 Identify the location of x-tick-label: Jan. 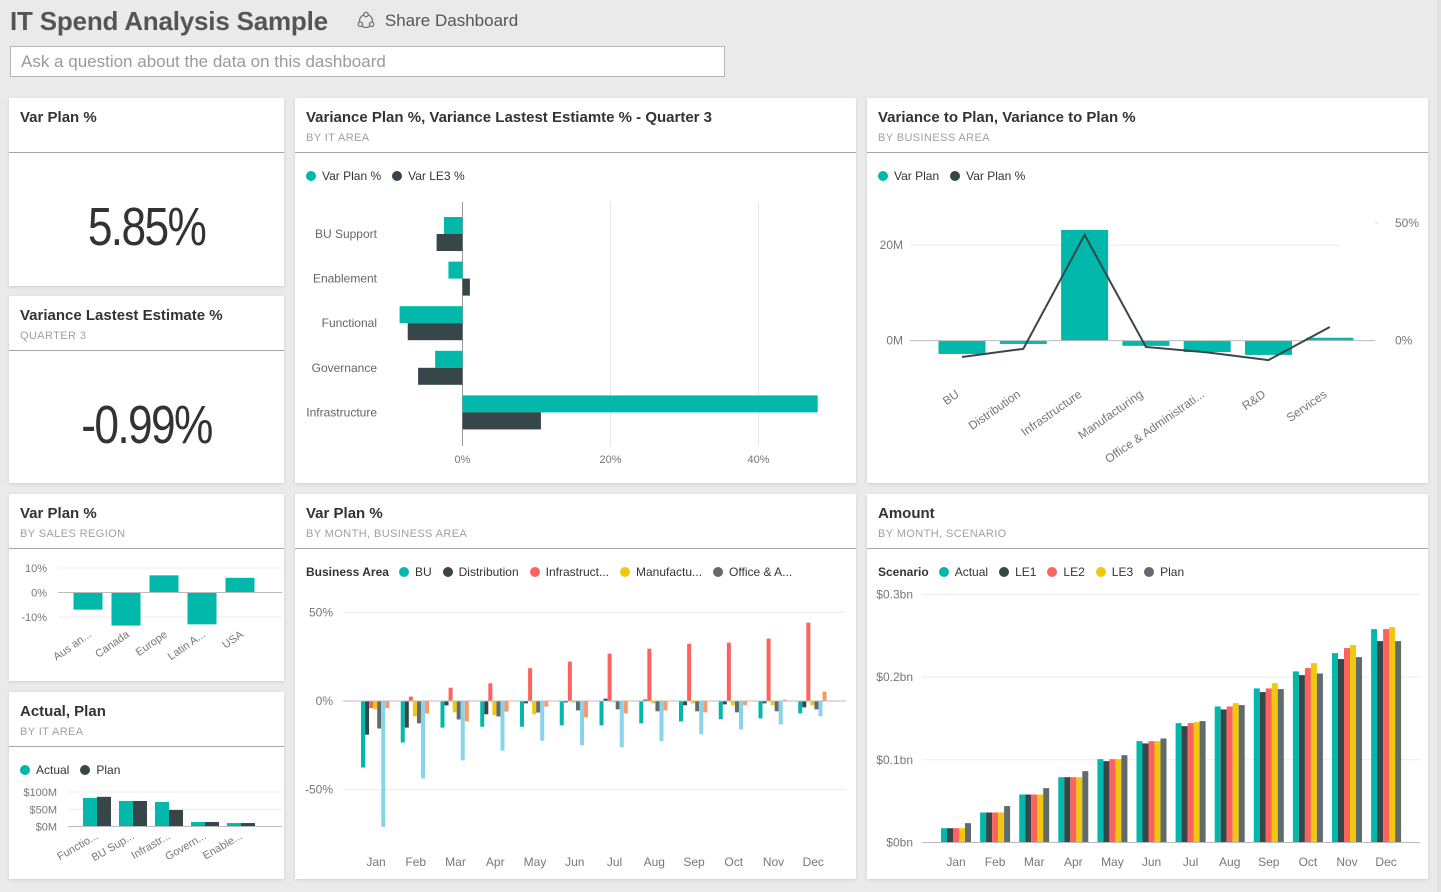
(955, 862).